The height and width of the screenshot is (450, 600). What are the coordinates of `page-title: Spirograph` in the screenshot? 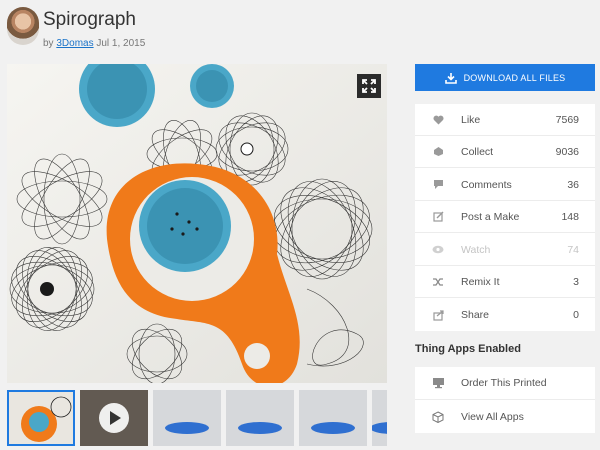 It's located at (89, 19).